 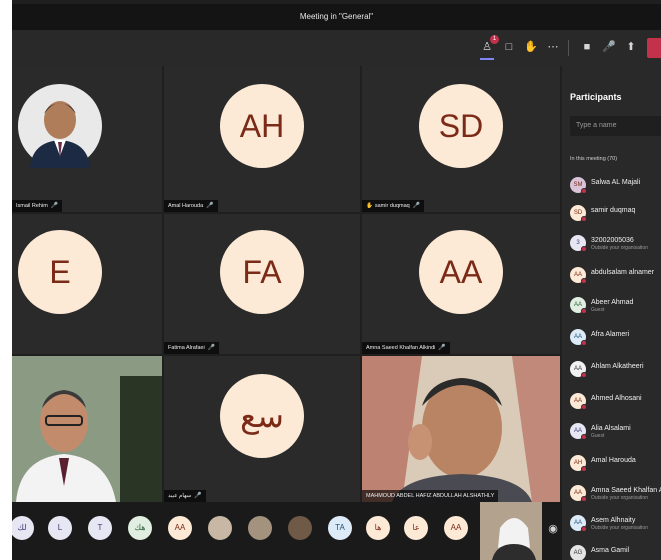 What do you see at coordinates (612, 240) in the screenshot?
I see `participant-name: 32002005036` at bounding box center [612, 240].